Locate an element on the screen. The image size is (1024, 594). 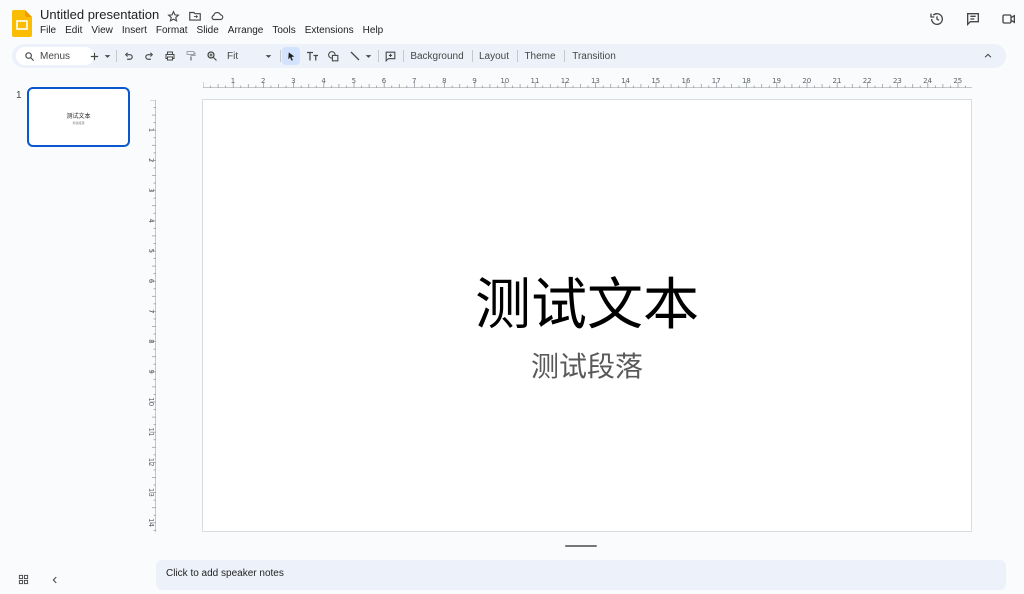
layout-button: Layout is located at coordinates (494, 56).